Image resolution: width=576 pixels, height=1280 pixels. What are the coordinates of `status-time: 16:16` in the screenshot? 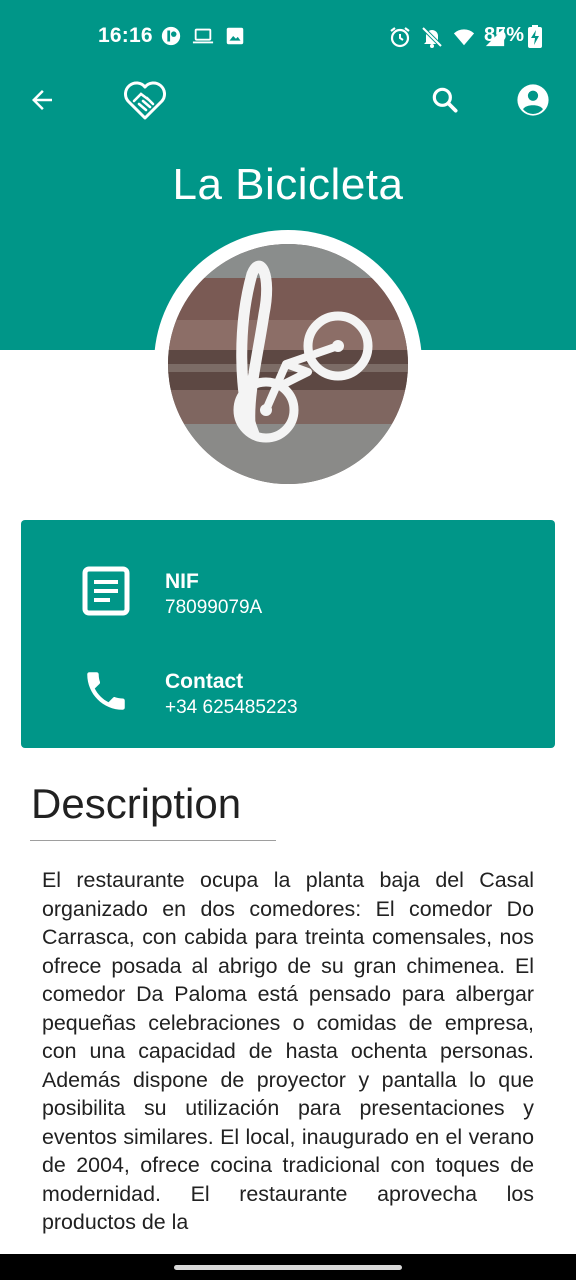 It's located at (125, 35).